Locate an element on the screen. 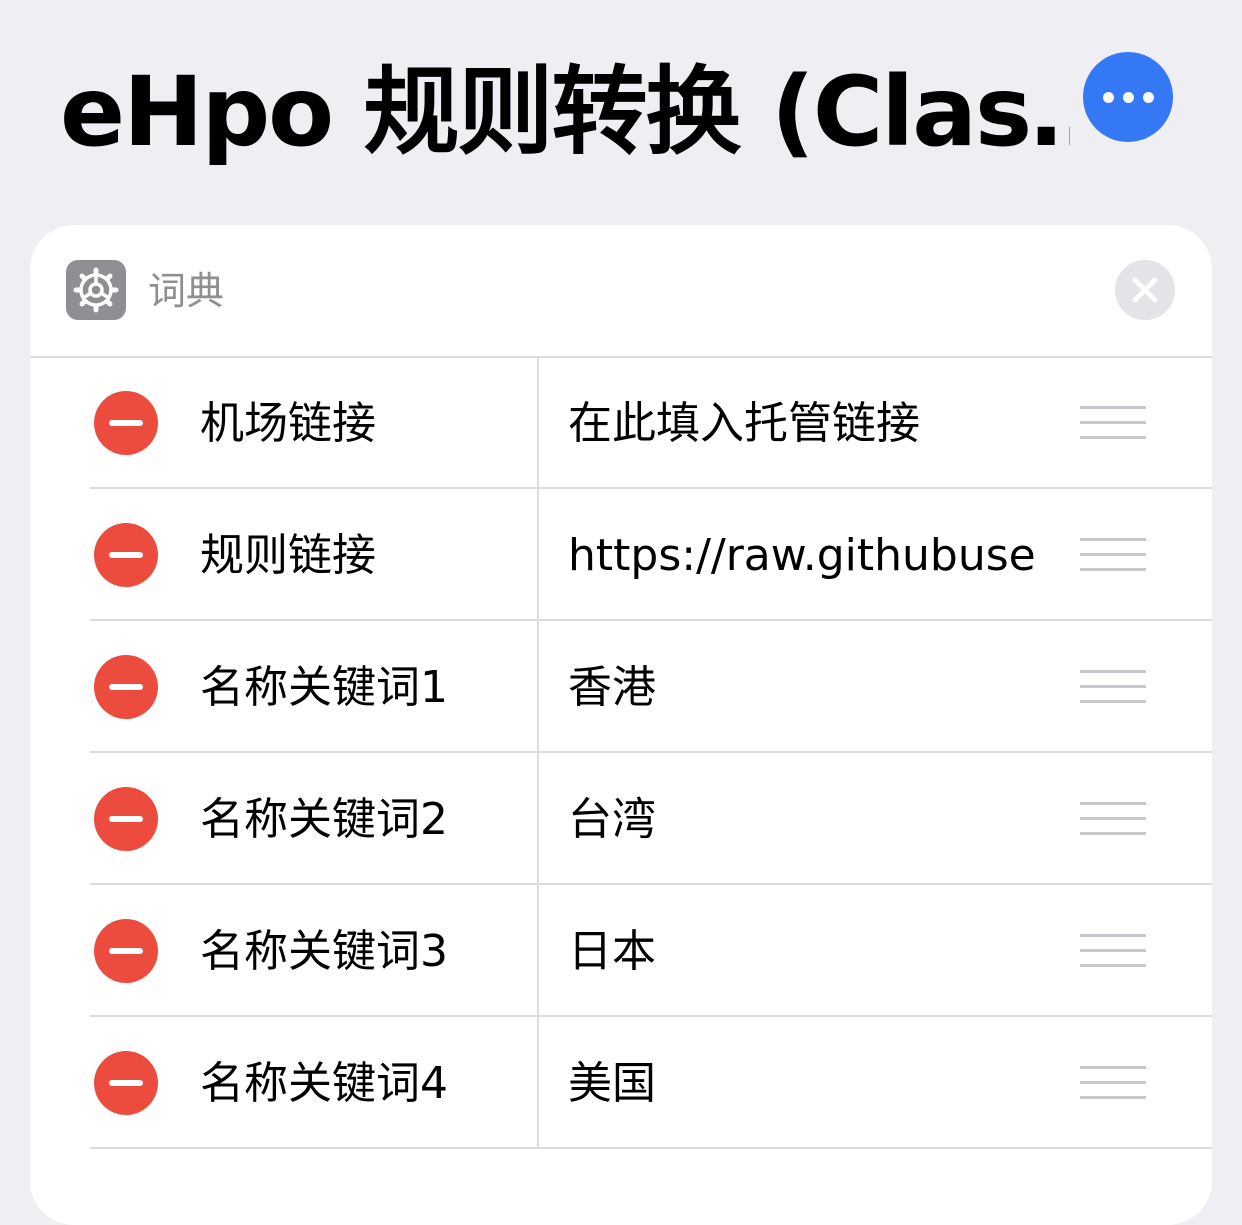  row-value-field: 日本 is located at coordinates (803, 952).